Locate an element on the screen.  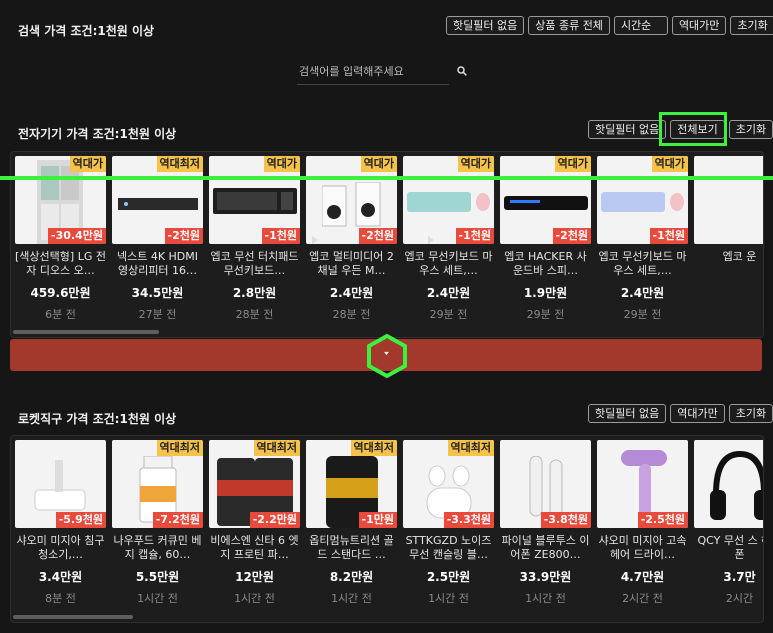
product-price: 2.8만원 is located at coordinates (254, 293).